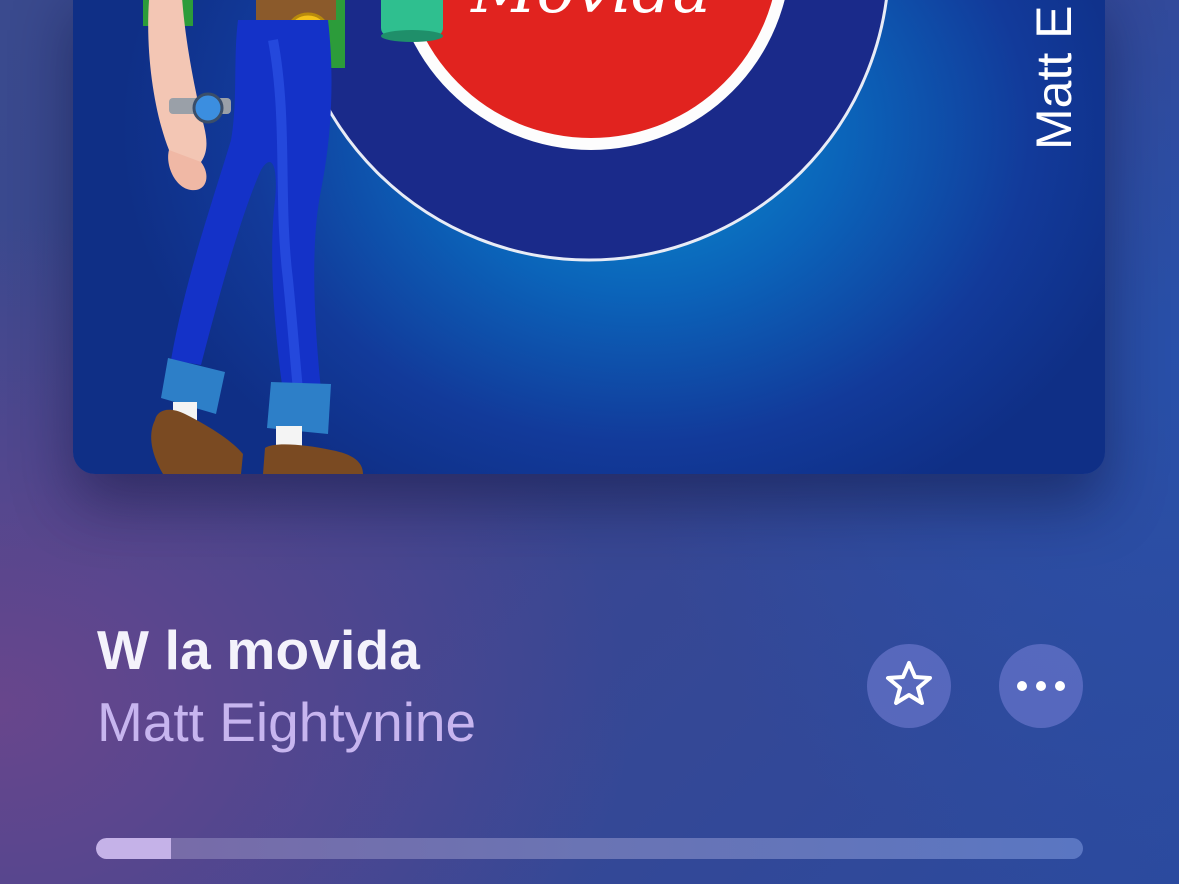 The image size is (1179, 884). I want to click on svg-text: Matt E, so click(1054, 78).